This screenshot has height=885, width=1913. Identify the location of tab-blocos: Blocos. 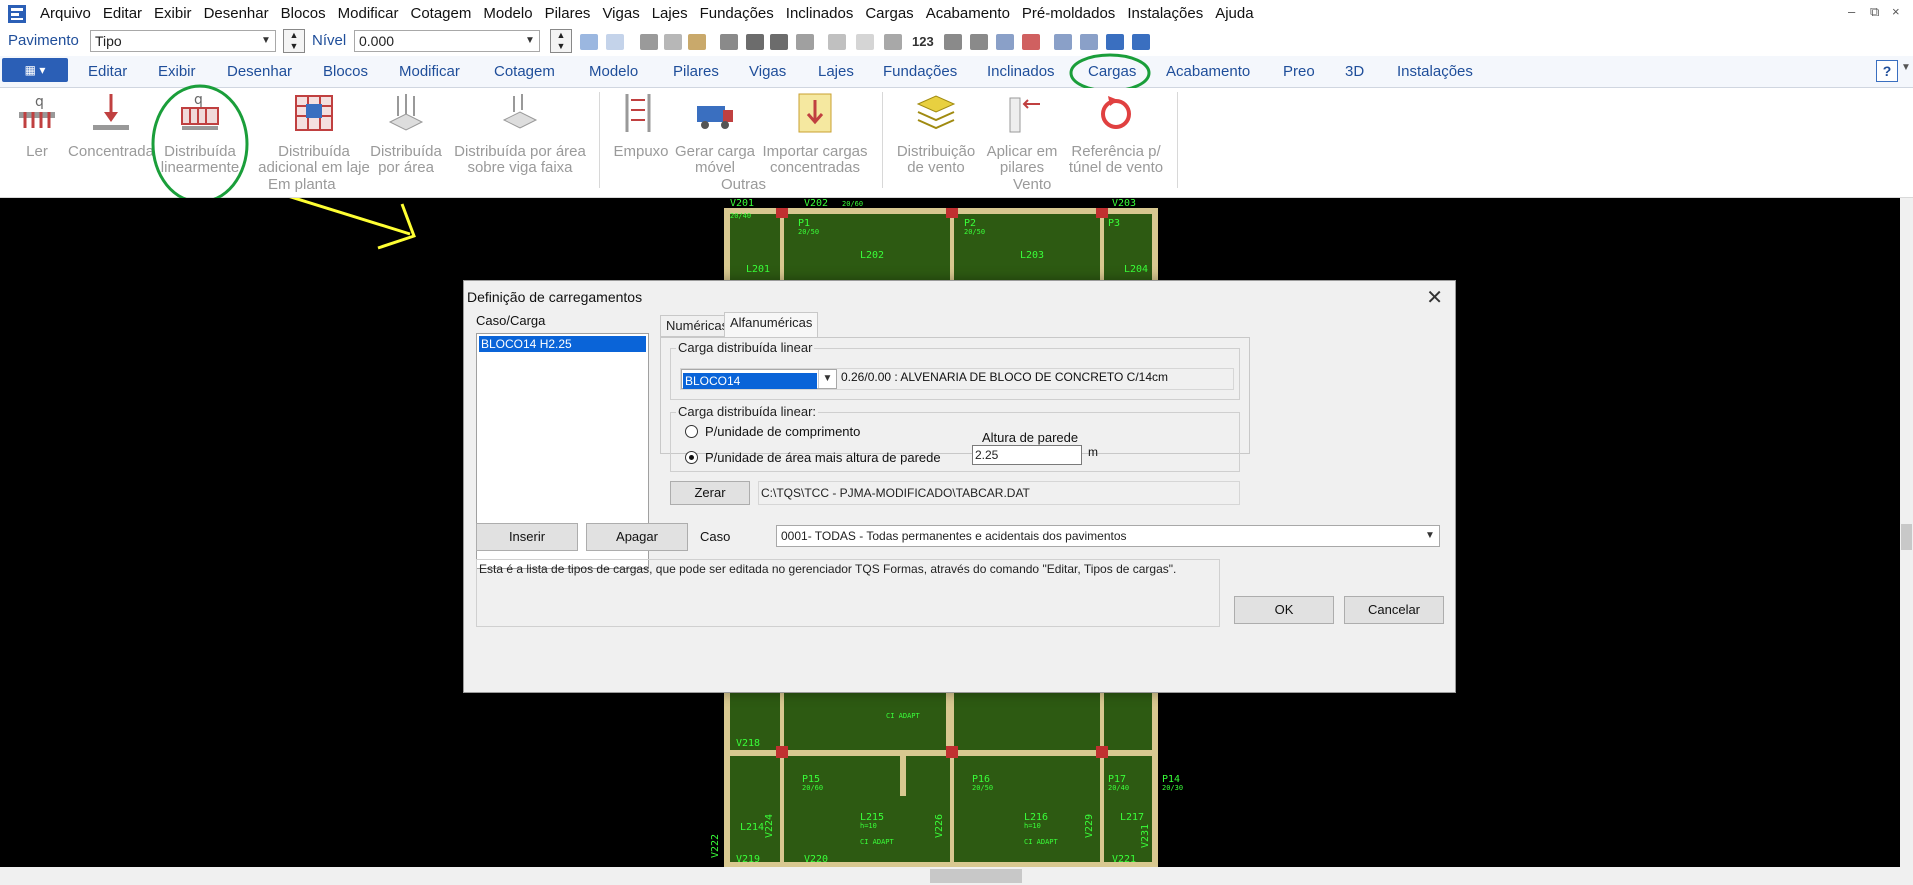
(345, 71).